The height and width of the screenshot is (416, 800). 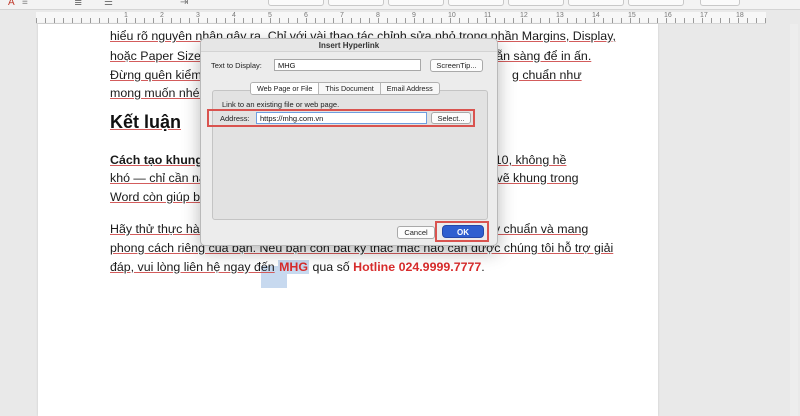 What do you see at coordinates (184, 4) in the screenshot?
I see `indent-icon: ⇥` at bounding box center [184, 4].